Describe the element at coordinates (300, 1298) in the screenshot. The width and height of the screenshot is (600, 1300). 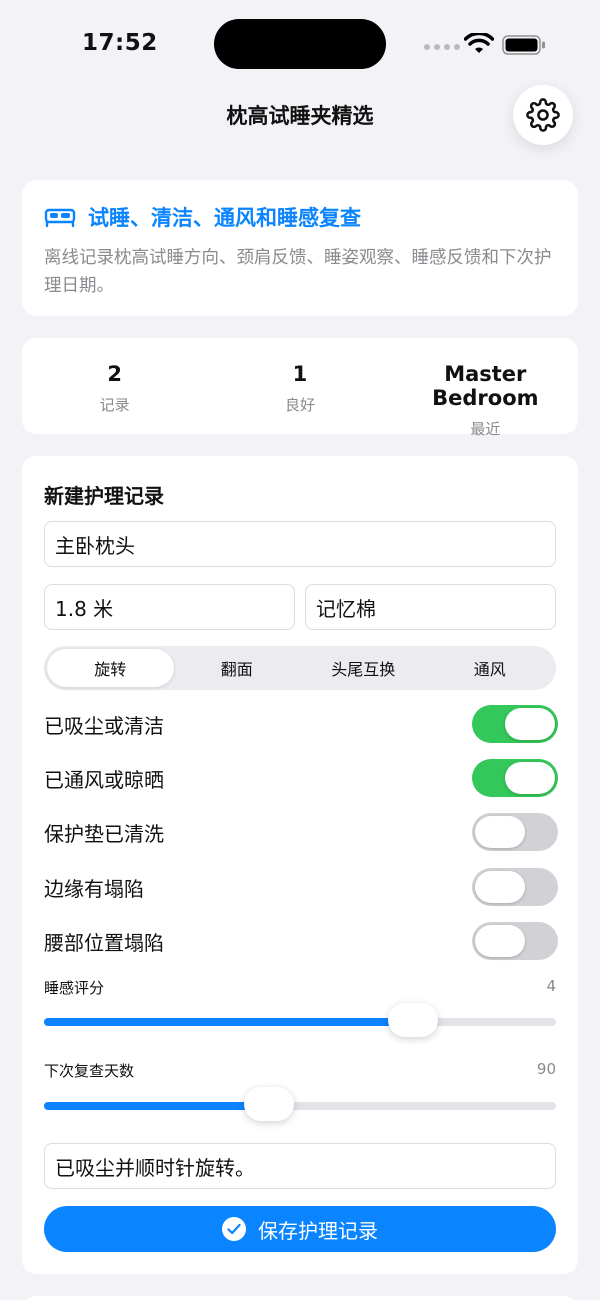
I see `record-list-card` at that location.